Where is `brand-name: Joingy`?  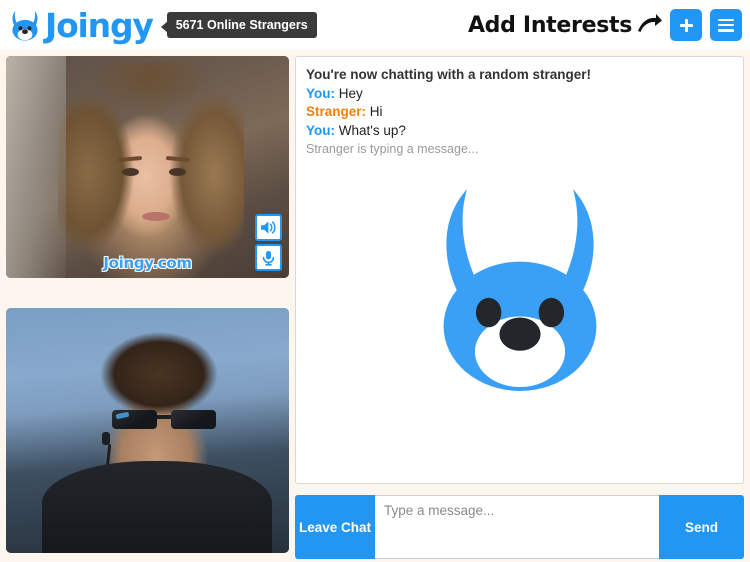 brand-name: Joingy is located at coordinates (99, 25).